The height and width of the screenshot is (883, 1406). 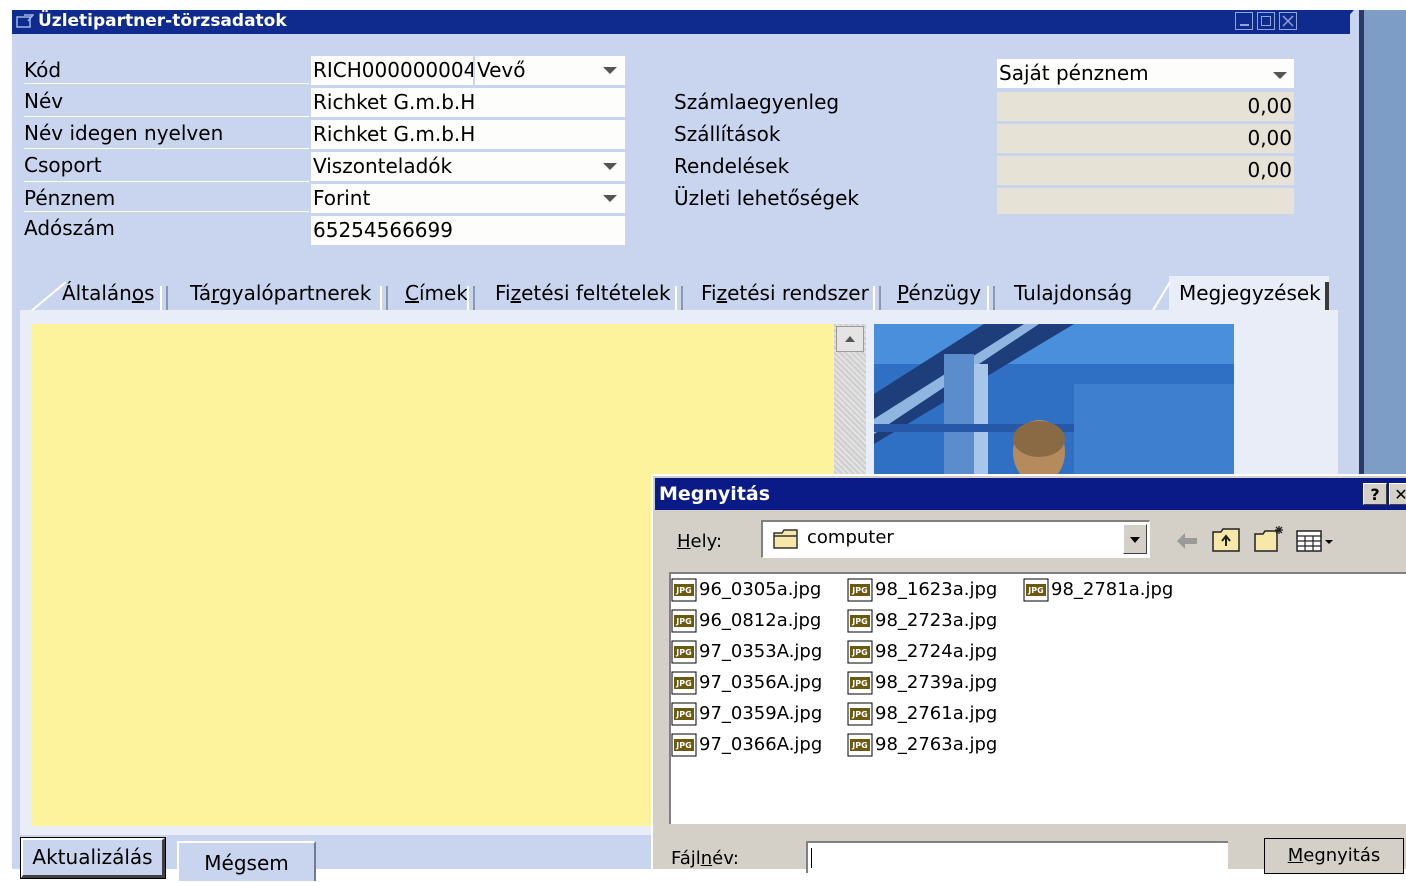 I want to click on tab-finance: Pénzügy, so click(x=939, y=293).